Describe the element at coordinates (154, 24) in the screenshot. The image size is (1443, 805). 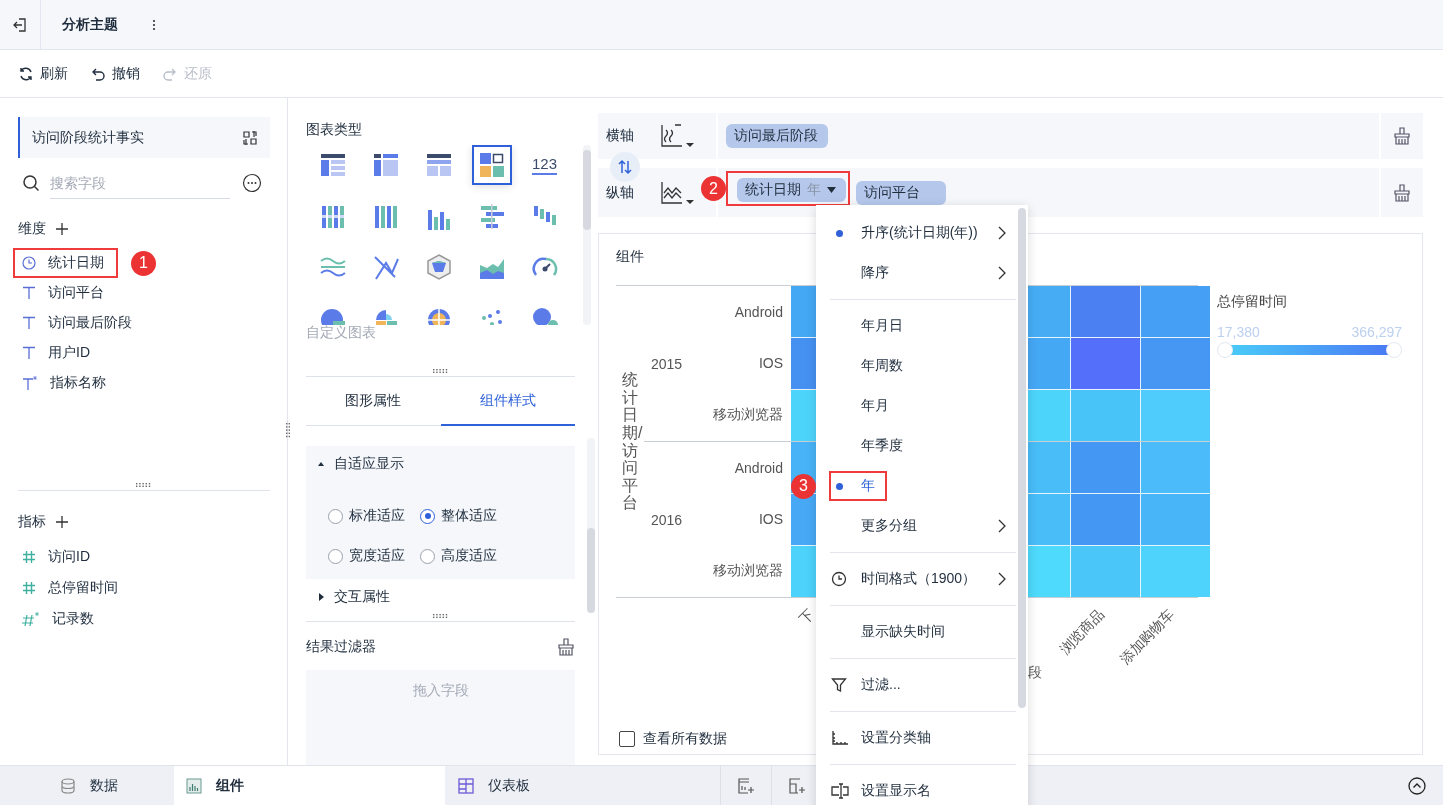
I see `more-vertical-icon` at that location.